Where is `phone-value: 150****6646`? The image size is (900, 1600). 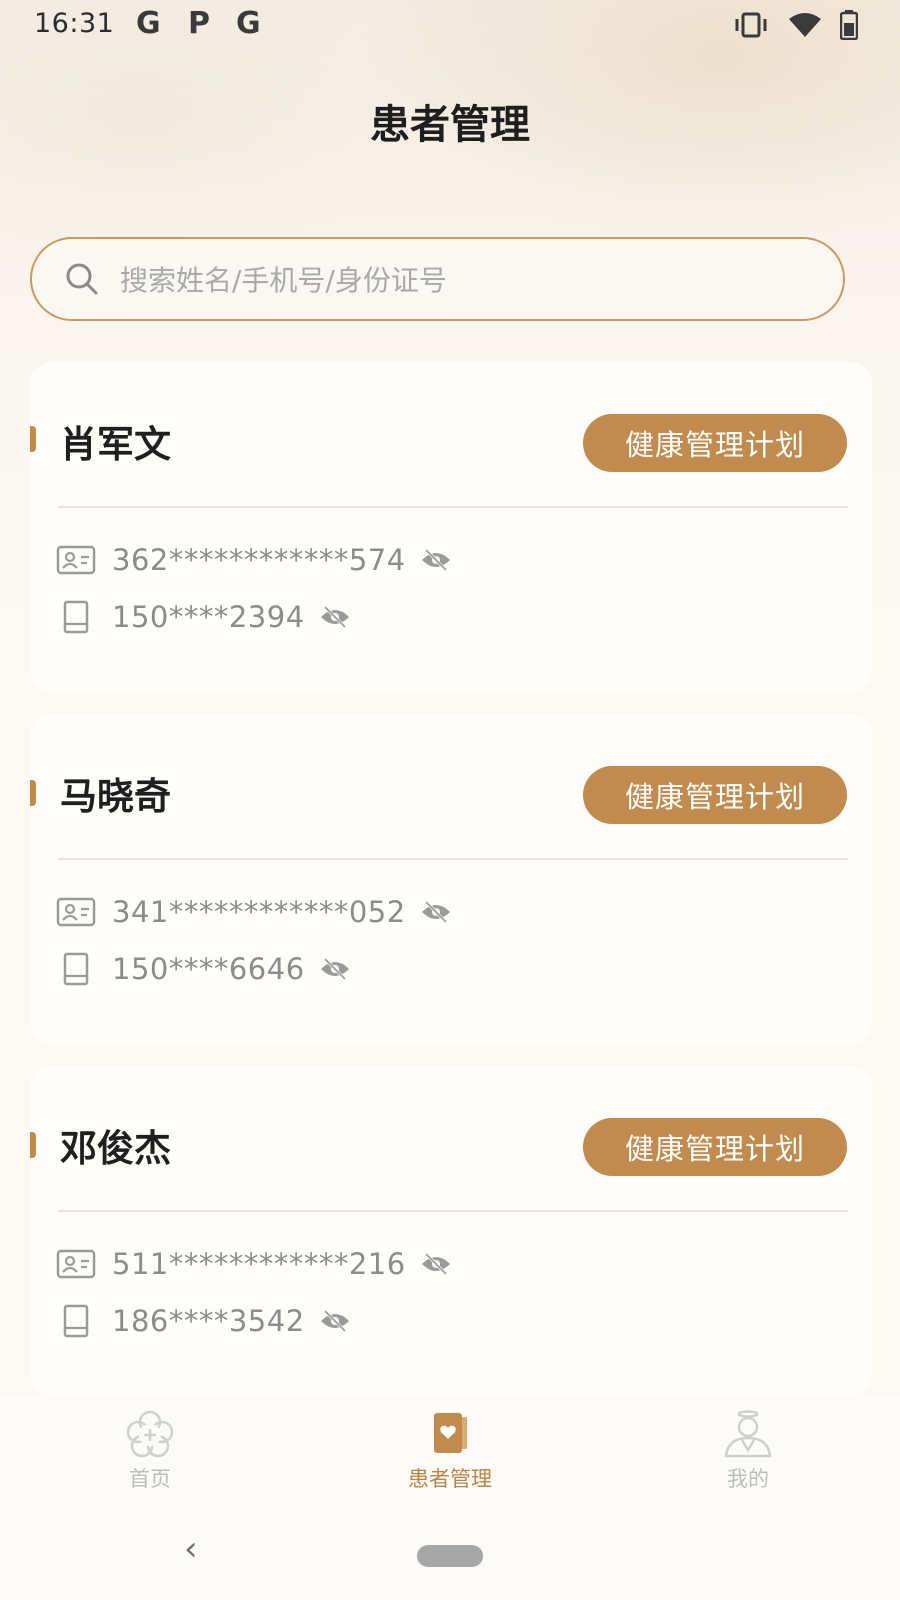
phone-value: 150****6646 is located at coordinates (208, 969).